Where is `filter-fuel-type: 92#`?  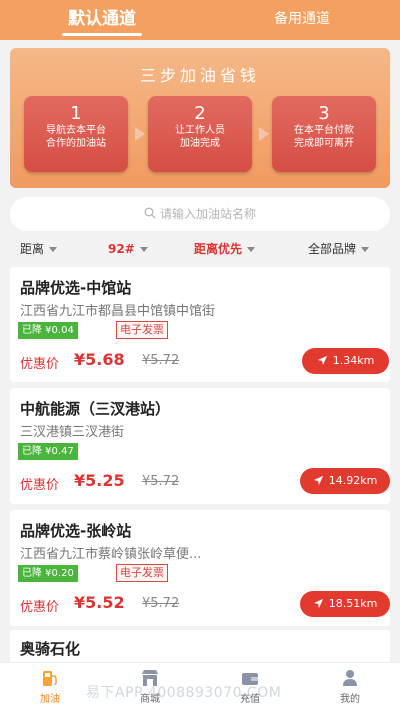 filter-fuel-type: 92# is located at coordinates (128, 249).